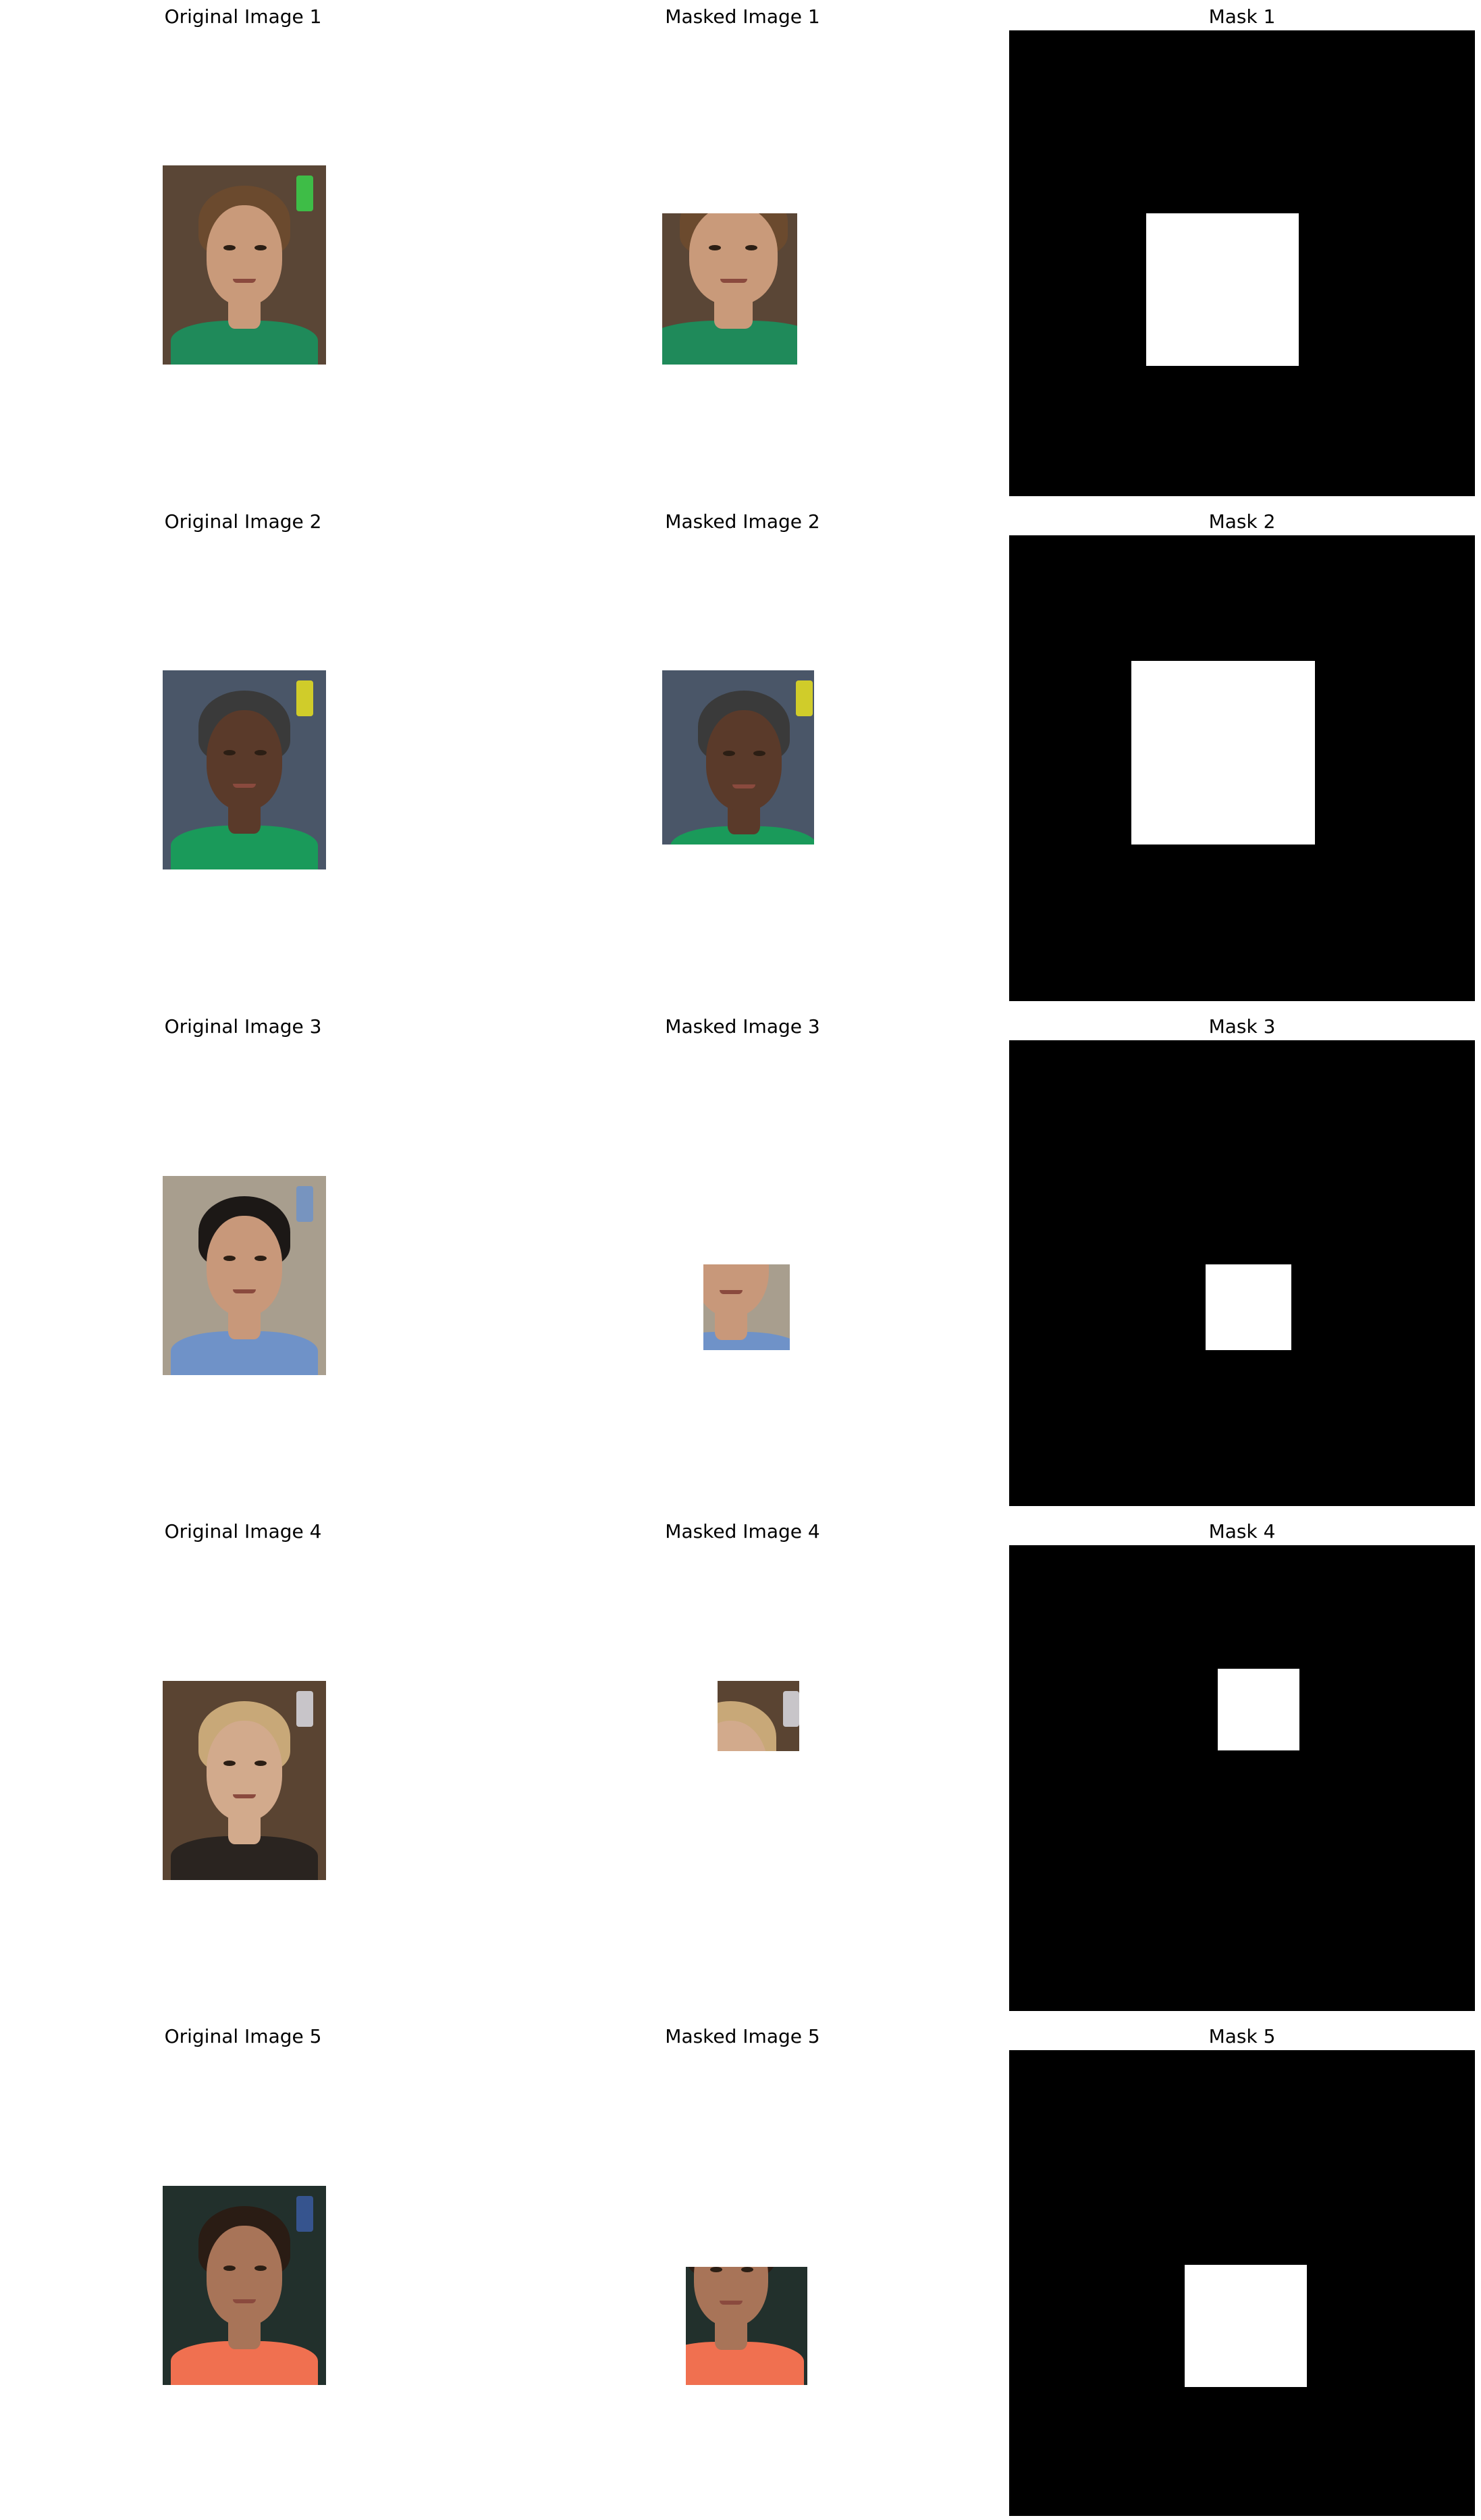  What do you see at coordinates (243, 521) in the screenshot?
I see `original-image-2-title: Original Image 2` at bounding box center [243, 521].